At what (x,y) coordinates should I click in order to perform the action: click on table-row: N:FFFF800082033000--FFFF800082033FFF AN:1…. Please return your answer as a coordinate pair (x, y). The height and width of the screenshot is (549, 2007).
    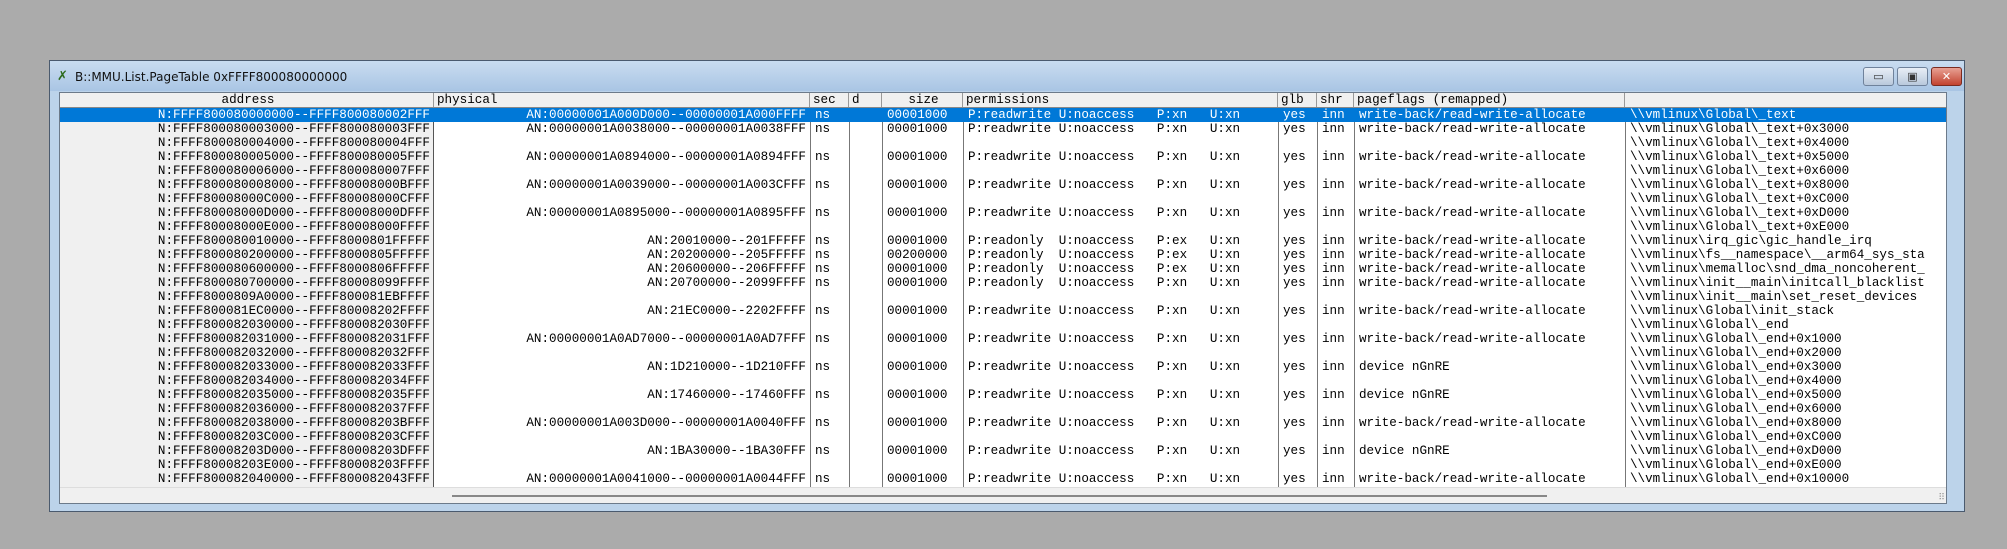
    Looking at the image, I should click on (1003, 367).